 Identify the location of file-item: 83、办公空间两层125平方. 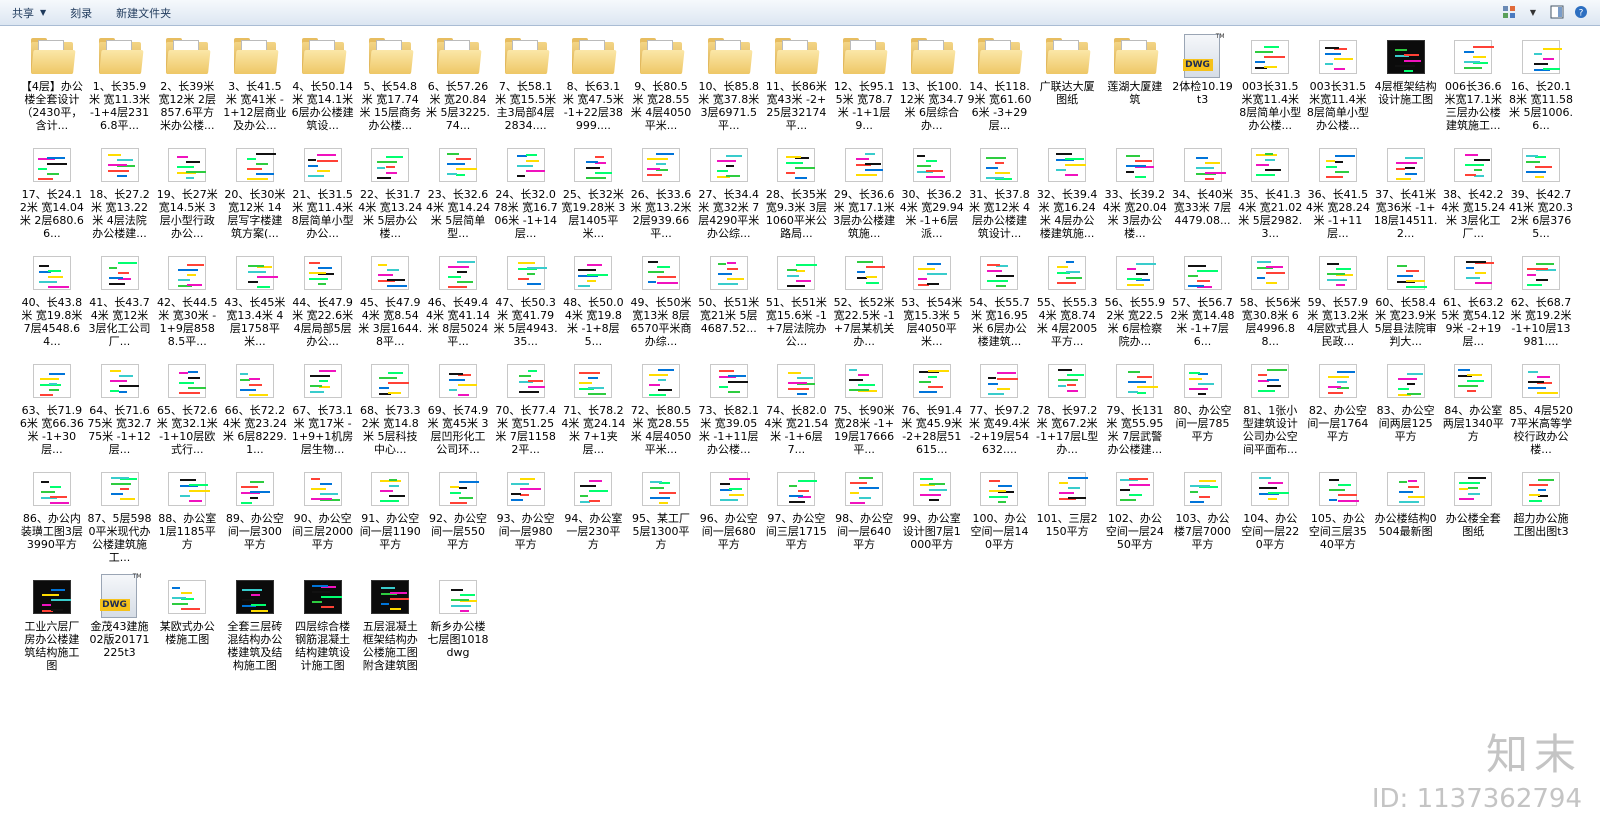
(1406, 412).